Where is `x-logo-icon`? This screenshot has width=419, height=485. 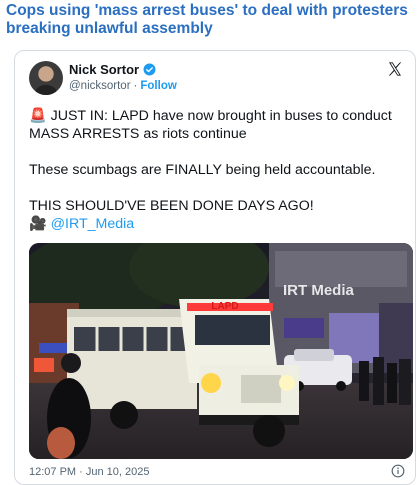 x-logo-icon is located at coordinates (395, 69).